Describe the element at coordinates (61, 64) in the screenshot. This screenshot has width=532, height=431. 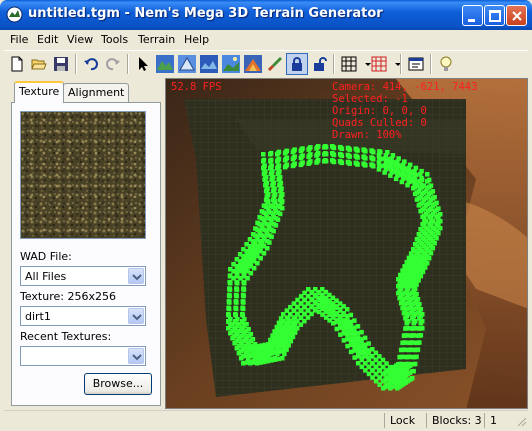
I see `save-icon` at that location.